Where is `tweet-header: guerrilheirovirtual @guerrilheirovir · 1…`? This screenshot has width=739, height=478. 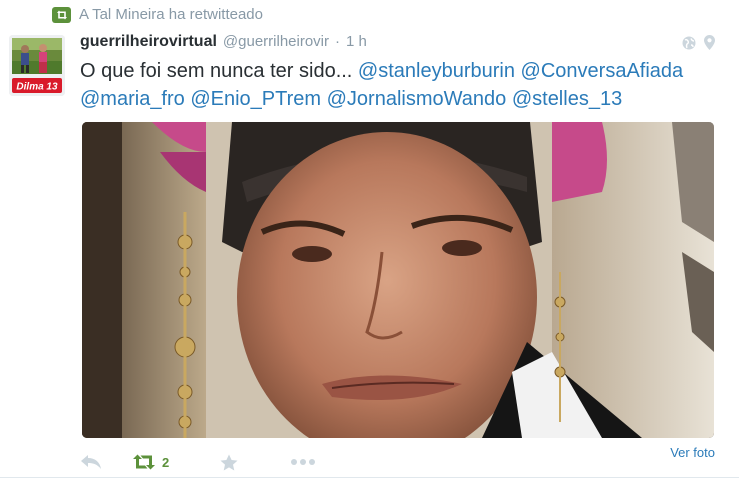
tweet-header: guerrilheirovirtual @guerrilheirovir · 1… is located at coordinates (223, 42).